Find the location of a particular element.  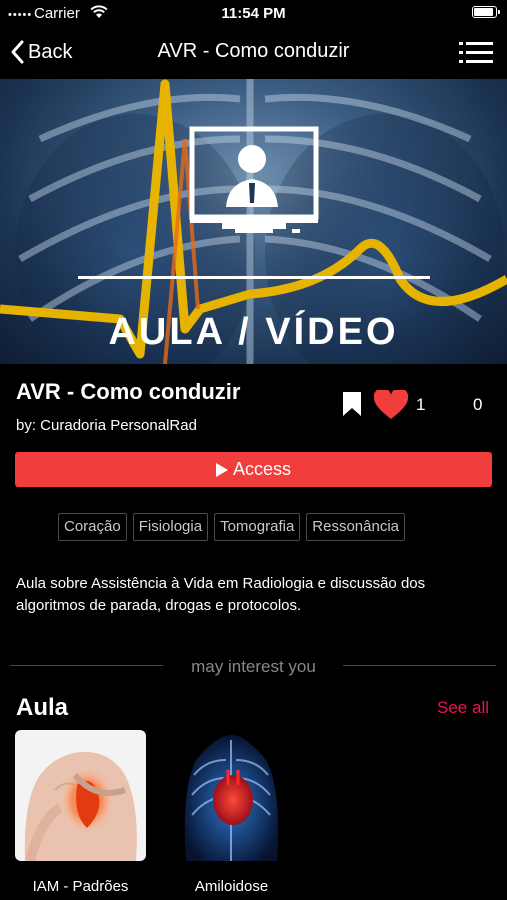

card-label: Amiloidose is located at coordinates (231, 886).